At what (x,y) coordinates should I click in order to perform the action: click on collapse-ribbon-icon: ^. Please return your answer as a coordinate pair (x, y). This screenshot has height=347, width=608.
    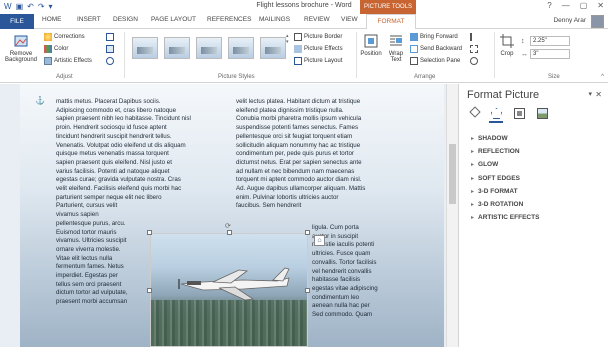
    Looking at the image, I should click on (602, 77).